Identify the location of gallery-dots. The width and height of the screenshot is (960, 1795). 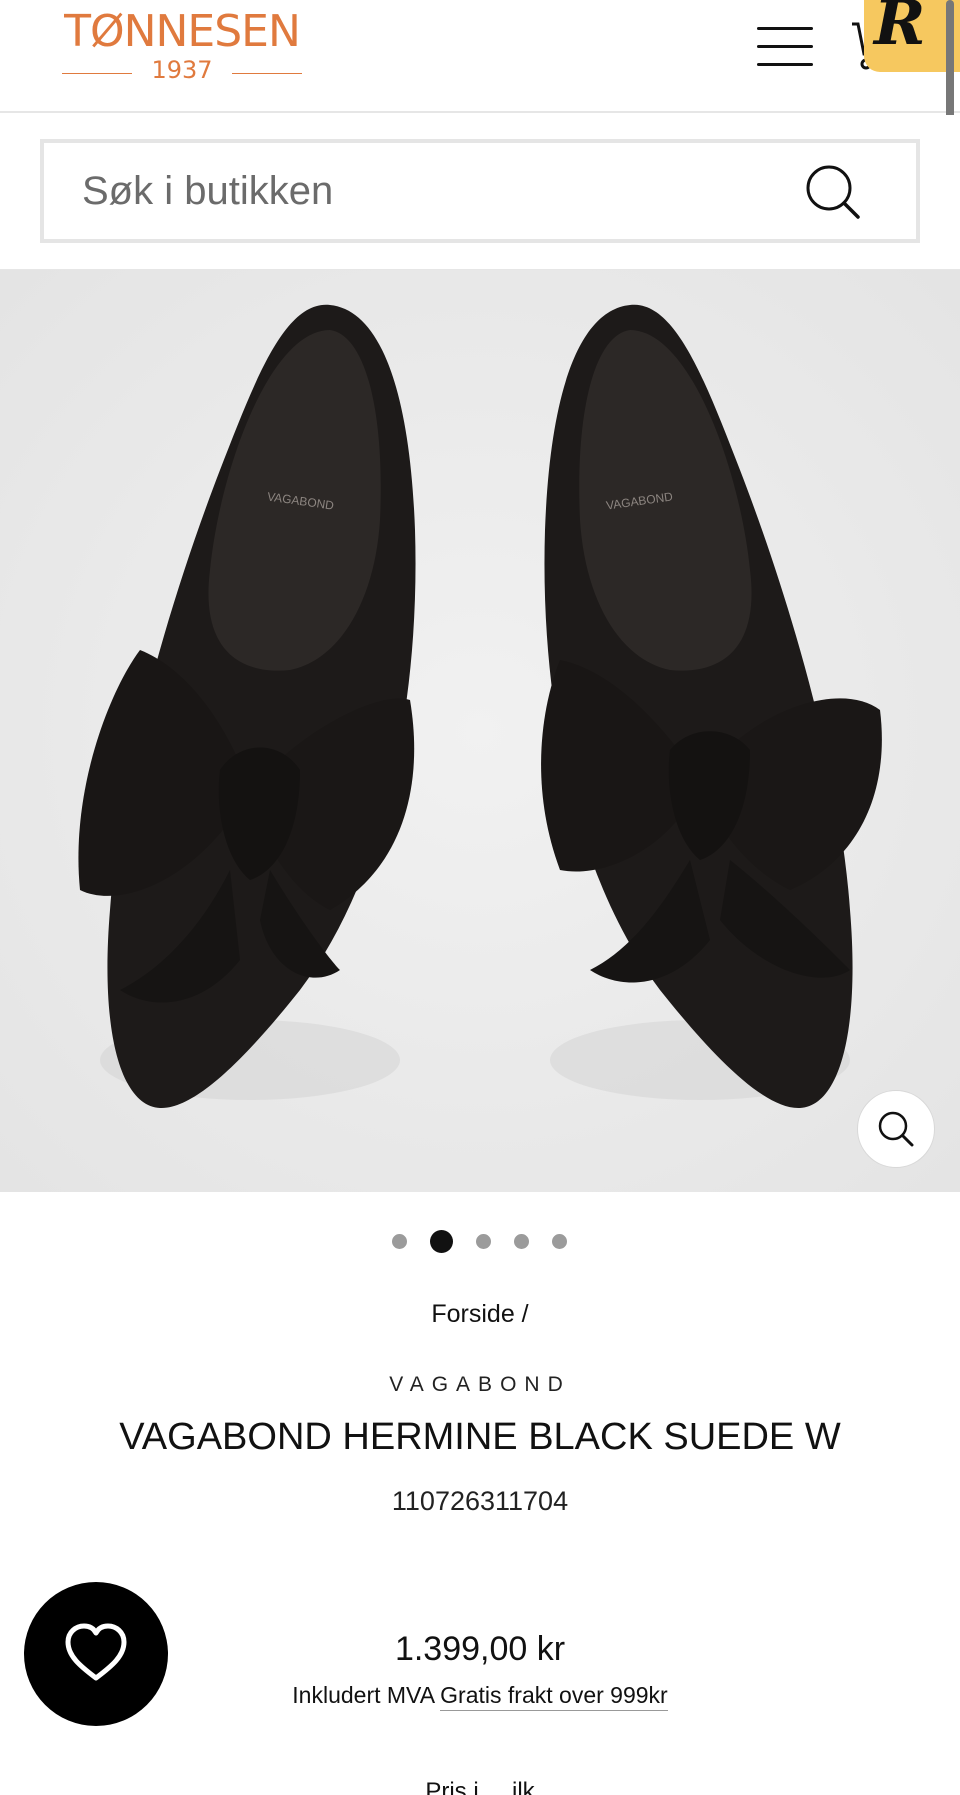
(480, 1241).